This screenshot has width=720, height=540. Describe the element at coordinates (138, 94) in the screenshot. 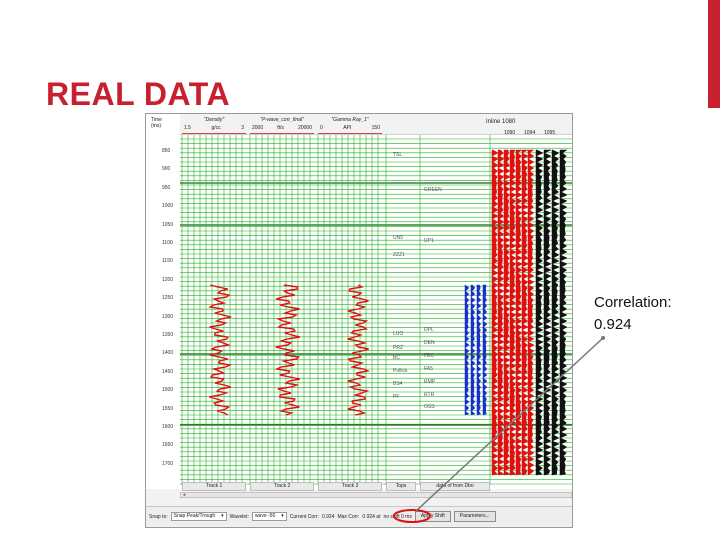

I see `slide-title: REAL DATA` at that location.